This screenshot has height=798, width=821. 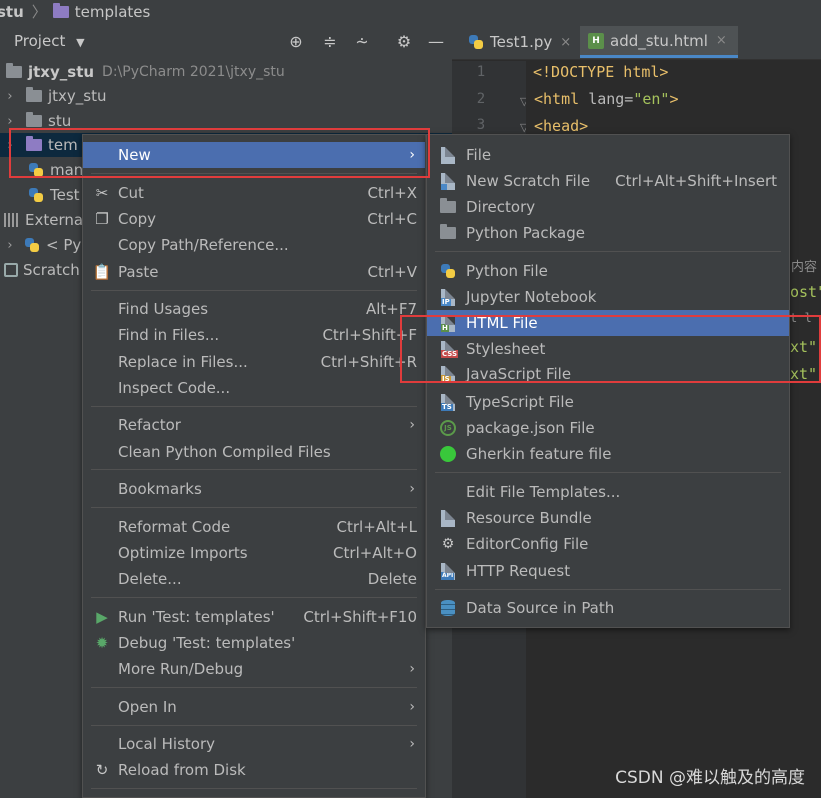 I want to click on submenu-item-typescript-file: TS TypeScript File, so click(x=608, y=402).